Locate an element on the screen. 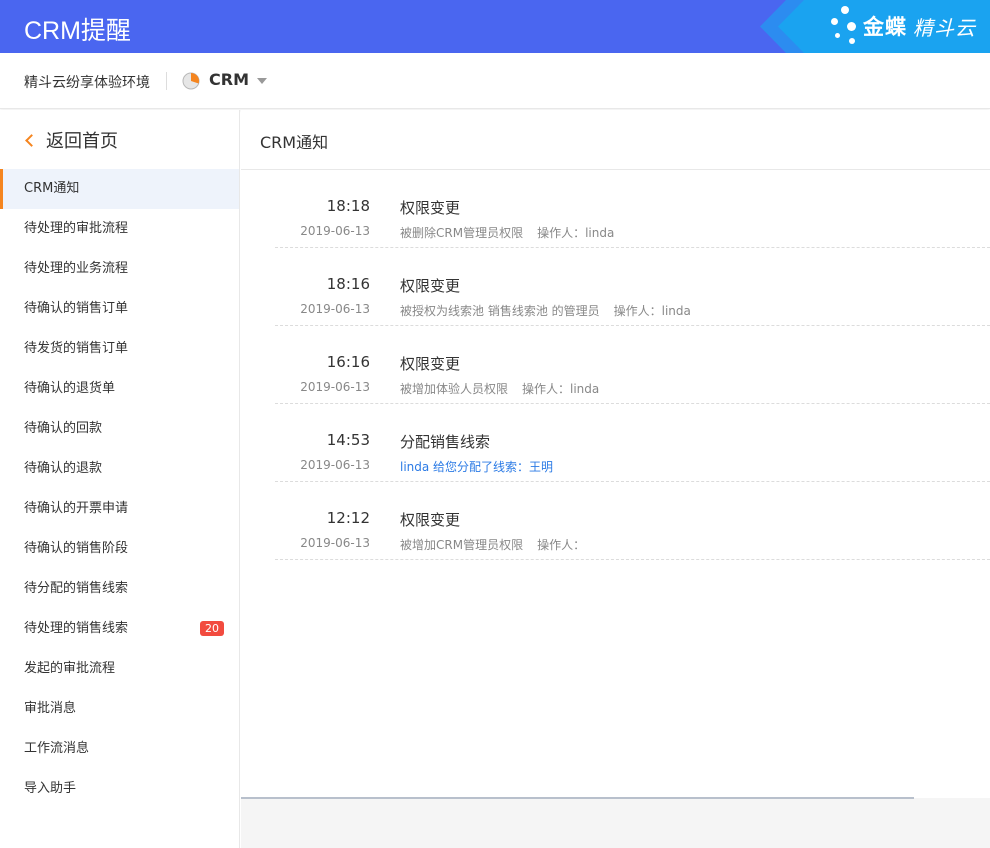  notification-text: linda 给您分配了线索：王明 is located at coordinates (477, 467).